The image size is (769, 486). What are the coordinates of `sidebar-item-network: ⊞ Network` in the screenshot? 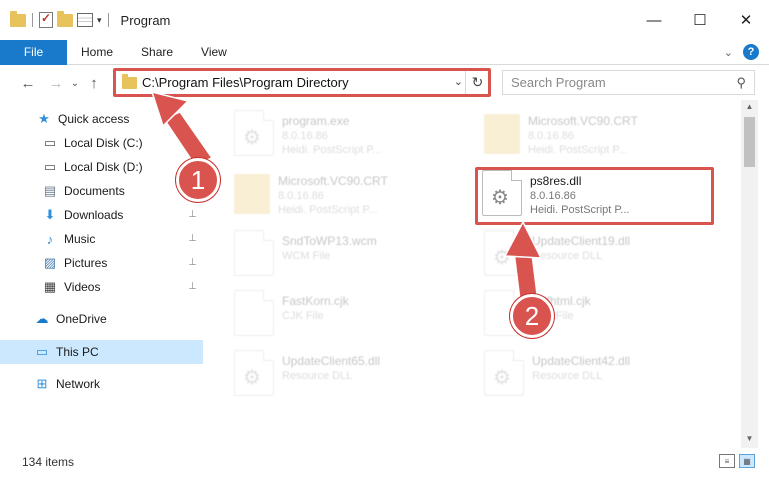 It's located at (101, 384).